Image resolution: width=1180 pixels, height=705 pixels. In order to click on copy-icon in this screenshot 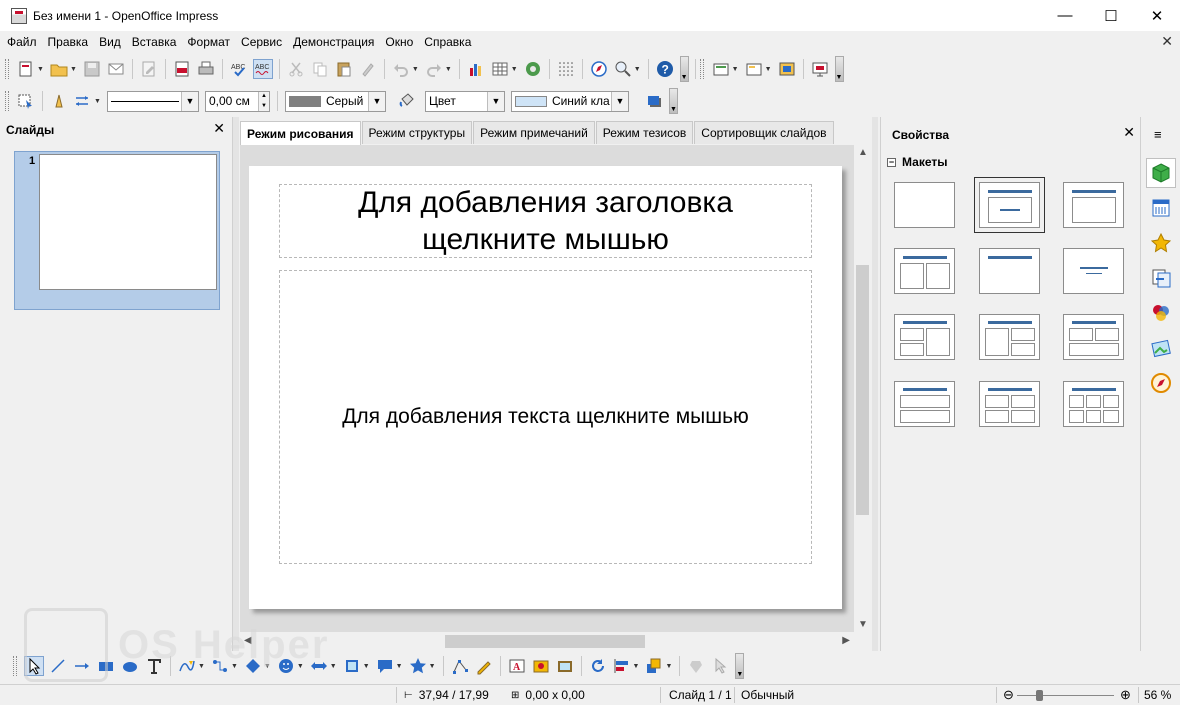, I will do `click(320, 69)`.